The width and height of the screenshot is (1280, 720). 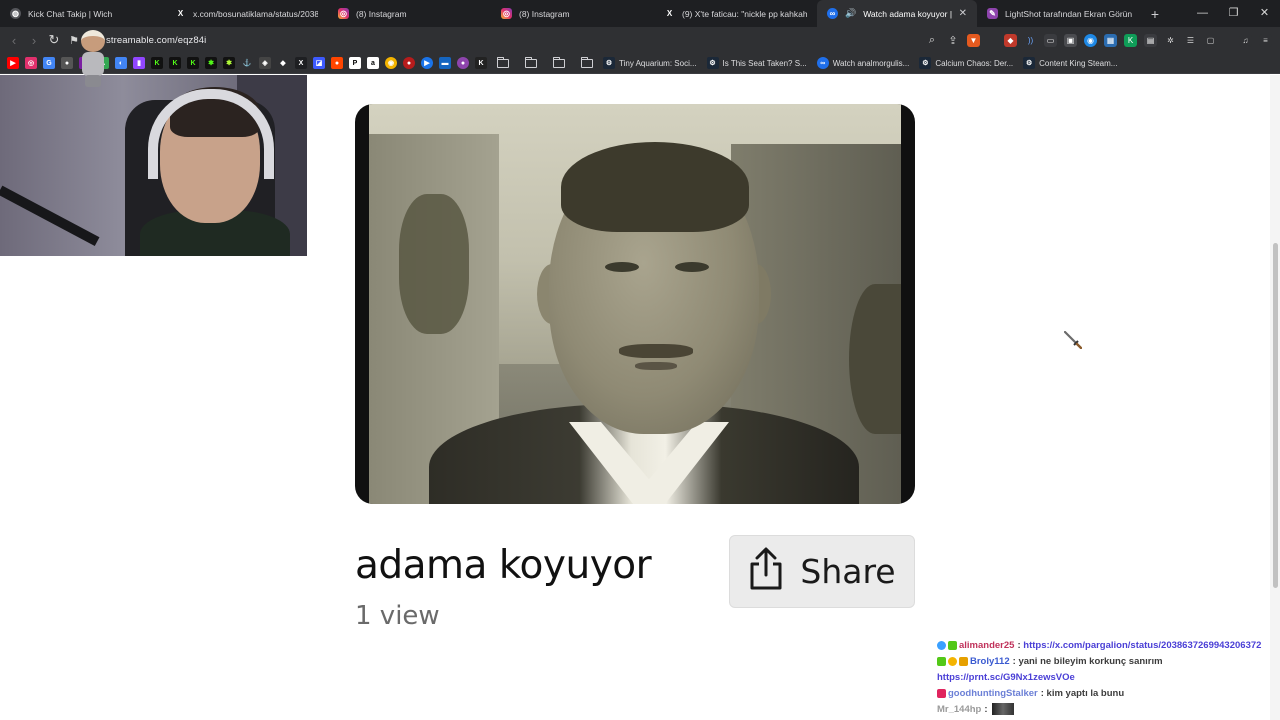 I want to click on sword-cursor-icon, so click(x=1073, y=340).